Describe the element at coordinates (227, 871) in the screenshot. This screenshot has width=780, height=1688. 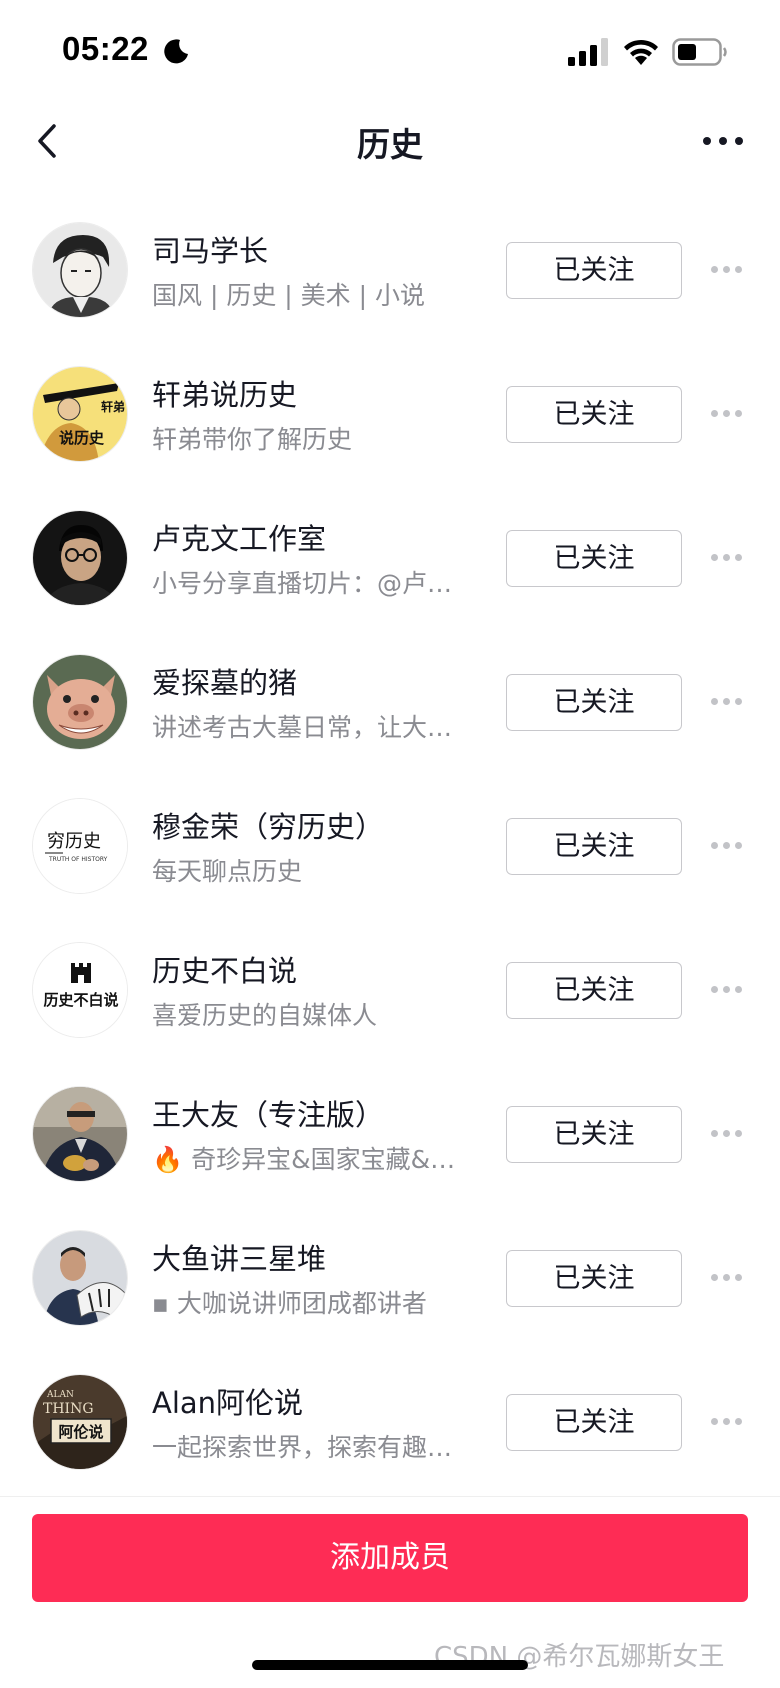
I see `member-desc: 每天聊点历史` at that location.